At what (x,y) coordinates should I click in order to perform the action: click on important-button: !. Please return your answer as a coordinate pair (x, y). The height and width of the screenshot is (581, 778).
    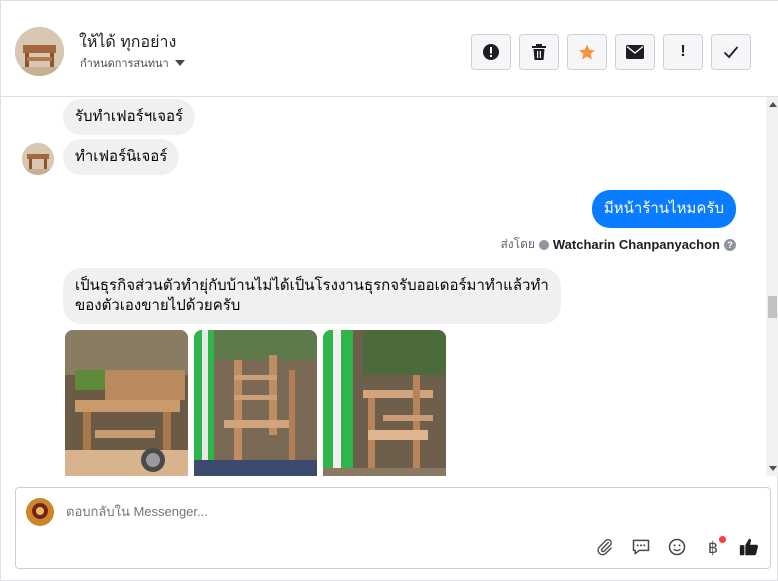
    Looking at the image, I should click on (683, 52).